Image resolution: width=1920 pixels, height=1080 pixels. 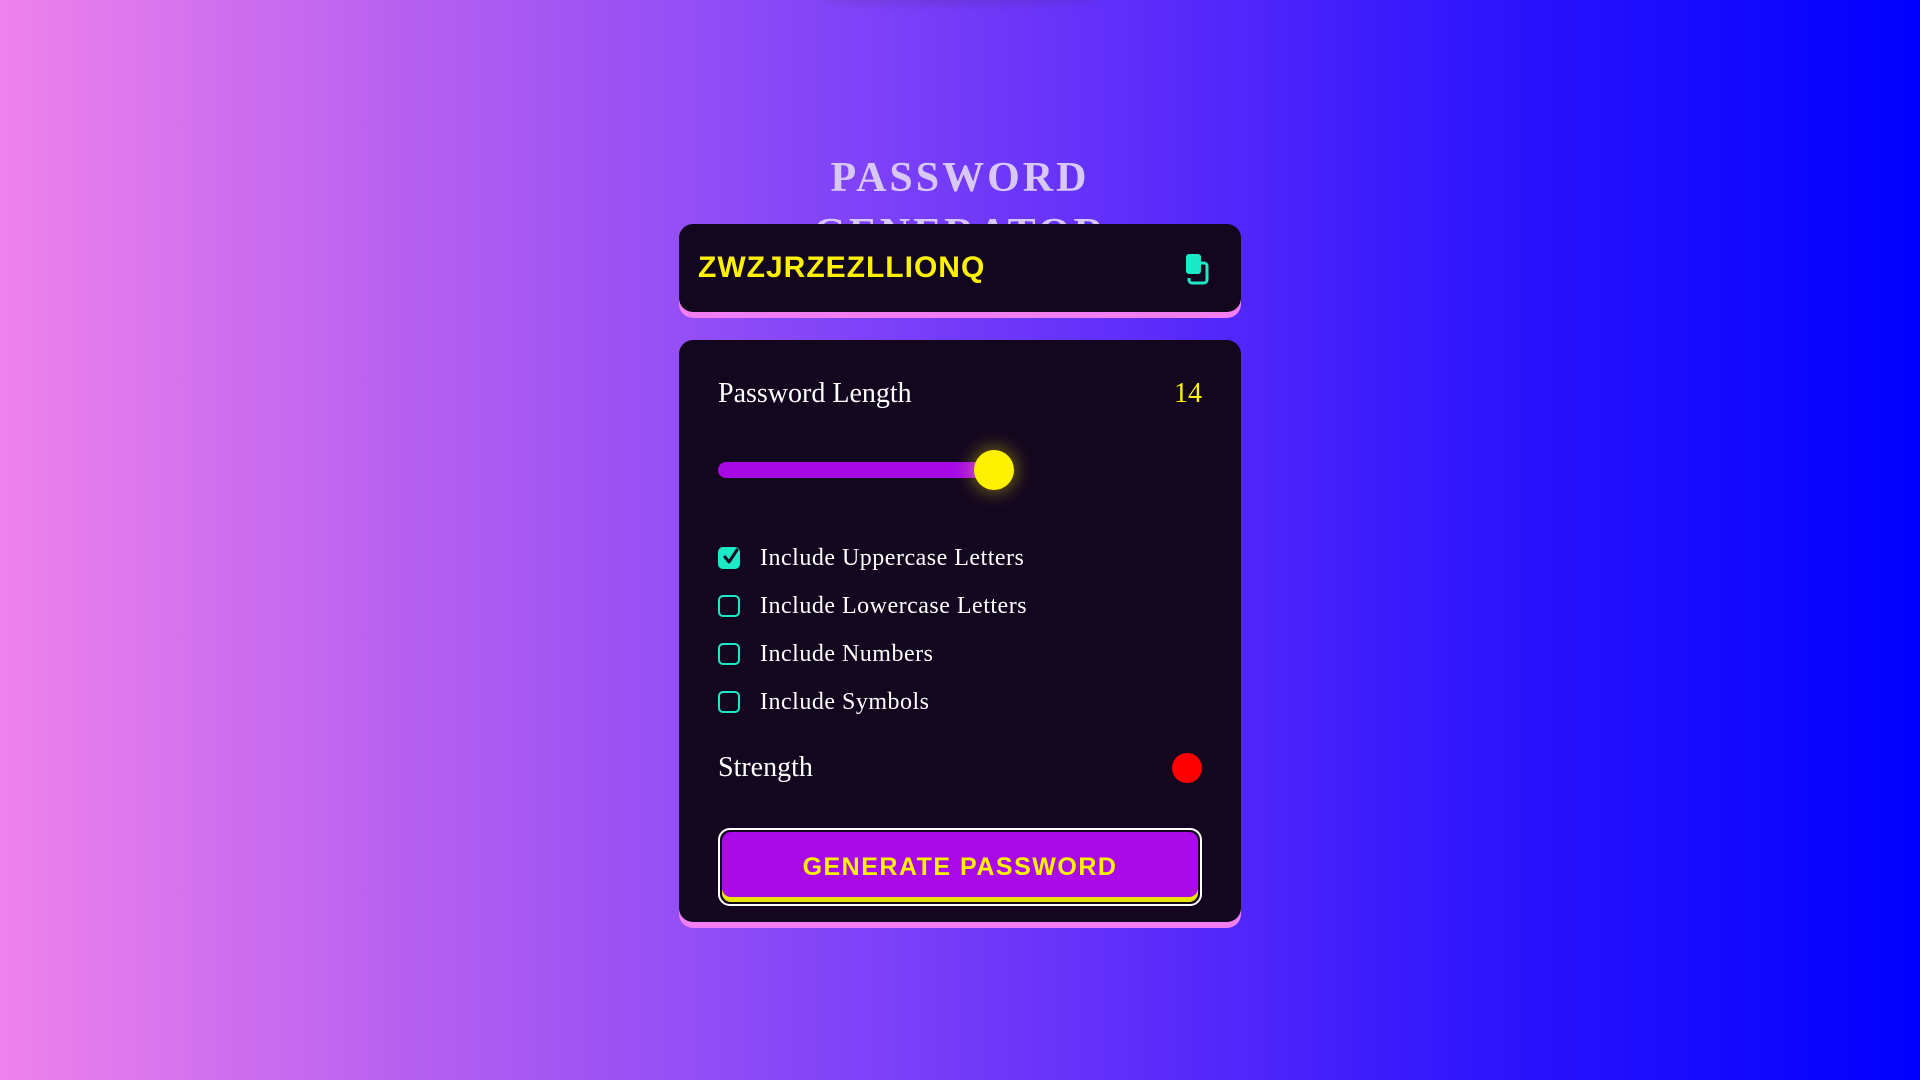 What do you see at coordinates (960, 654) in the screenshot?
I see `option-numbers: Include Numbers` at bounding box center [960, 654].